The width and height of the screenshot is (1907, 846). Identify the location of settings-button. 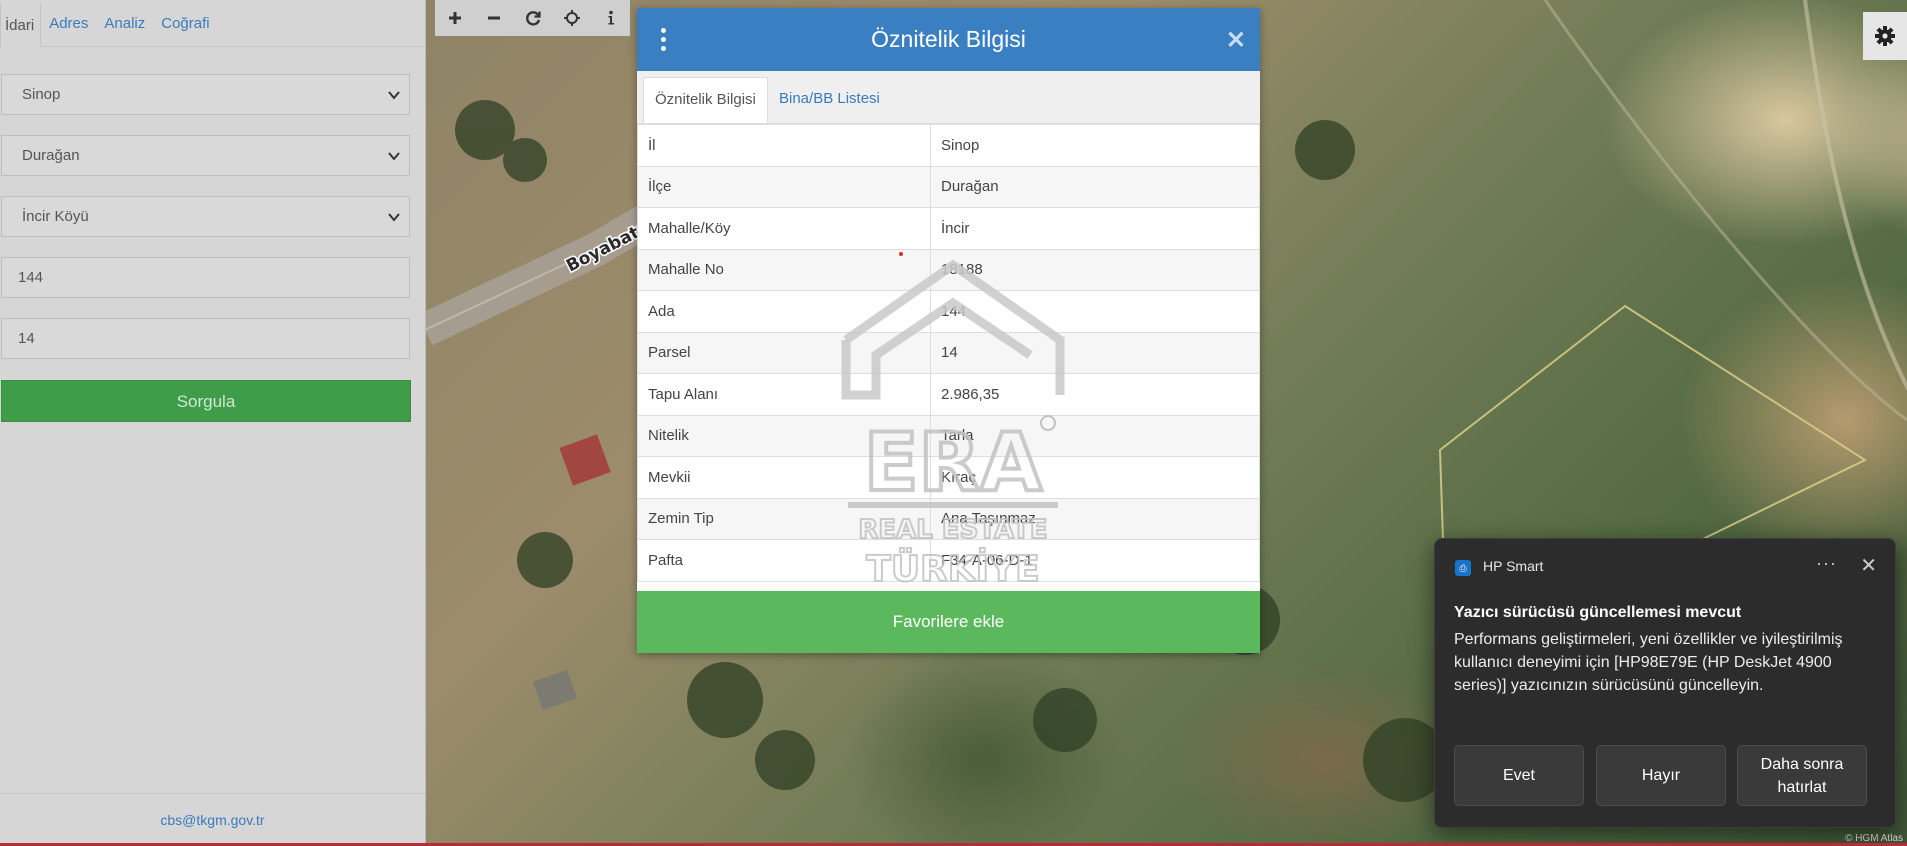
(1885, 36).